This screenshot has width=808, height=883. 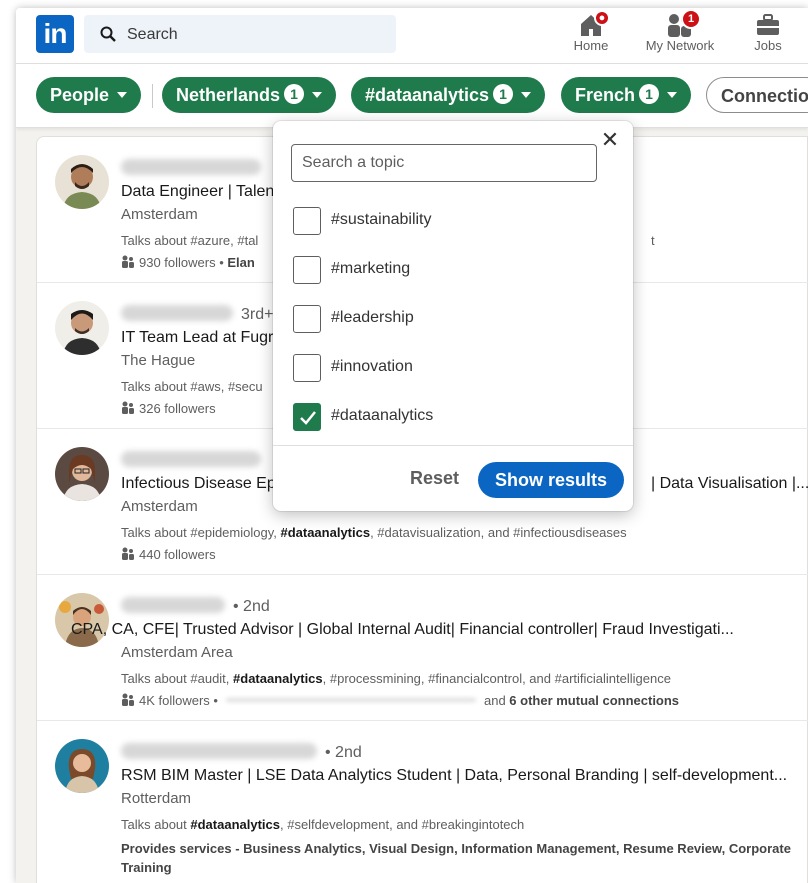 I want to click on home-notification-badge: ●, so click(x=602, y=18).